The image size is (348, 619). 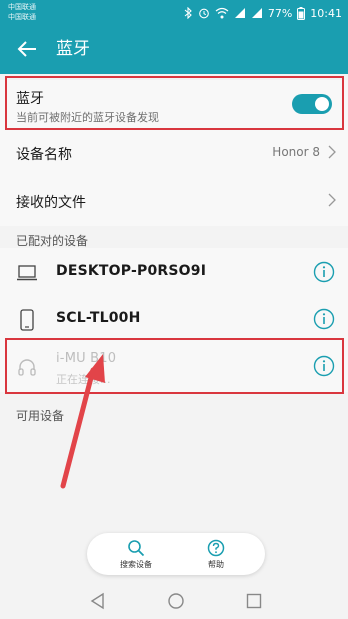 I want to click on device-name-row: 设备名称 Honor 8, so click(x=174, y=154).